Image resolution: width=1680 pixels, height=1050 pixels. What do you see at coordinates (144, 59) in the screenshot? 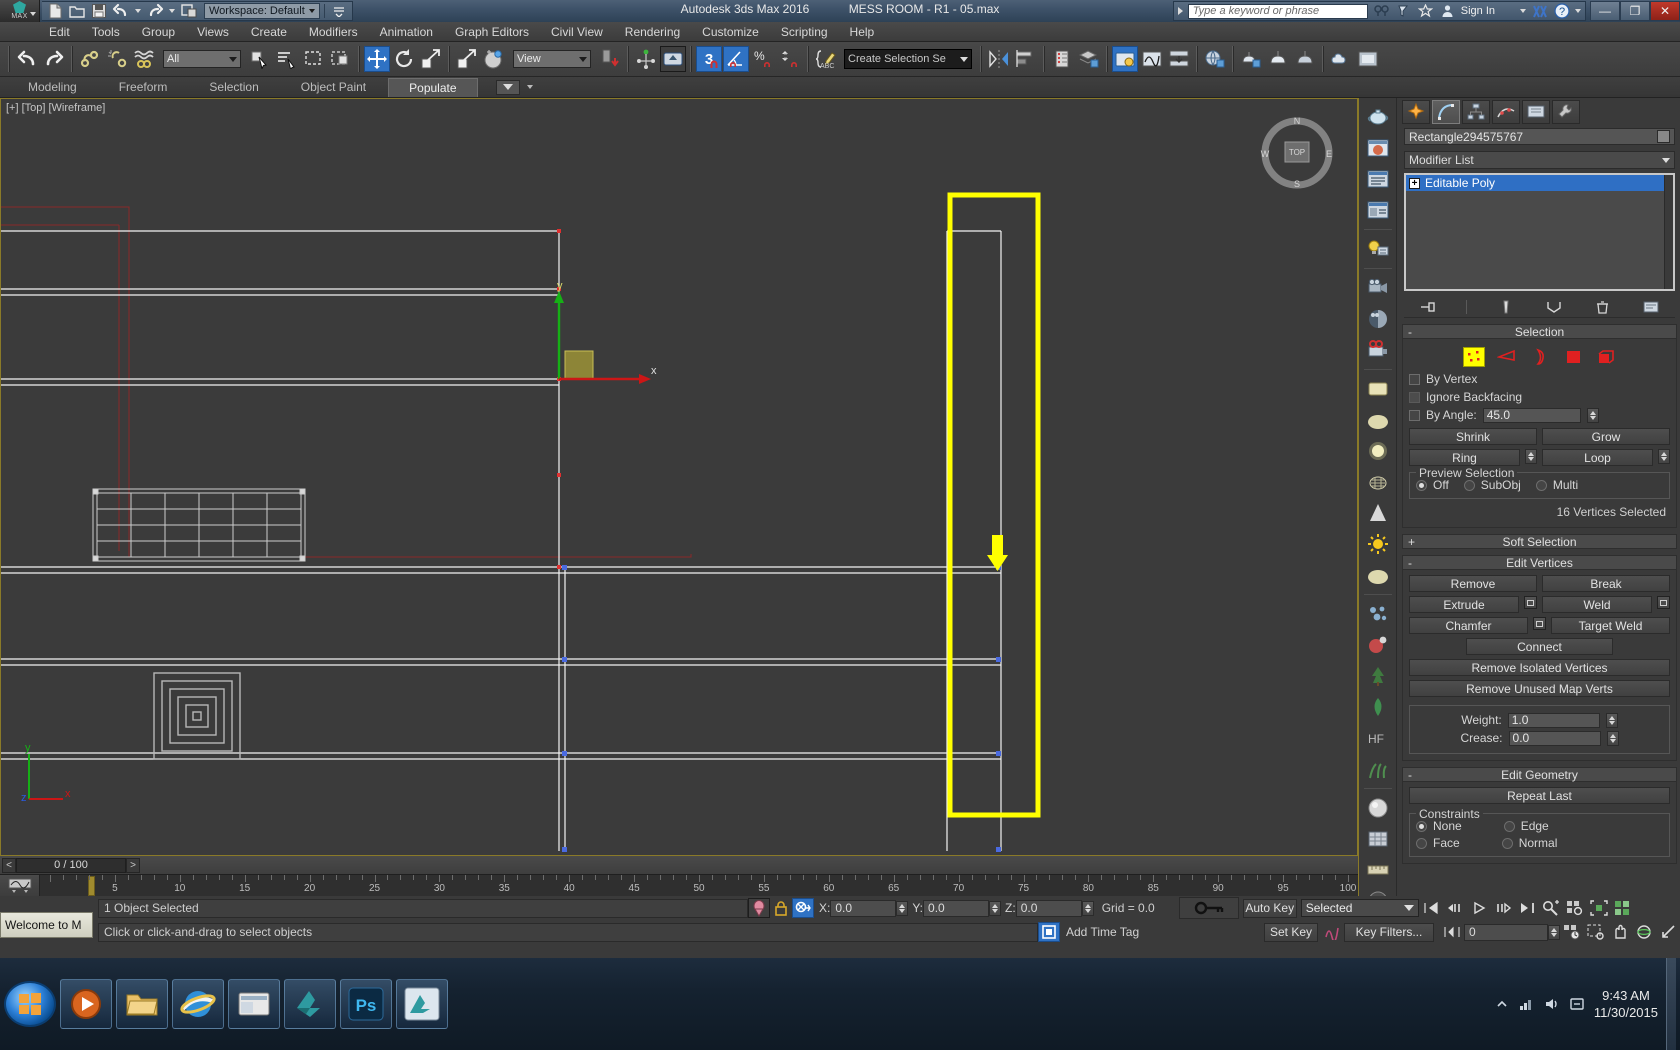
I see `bind-to-space-warp-icon` at bounding box center [144, 59].